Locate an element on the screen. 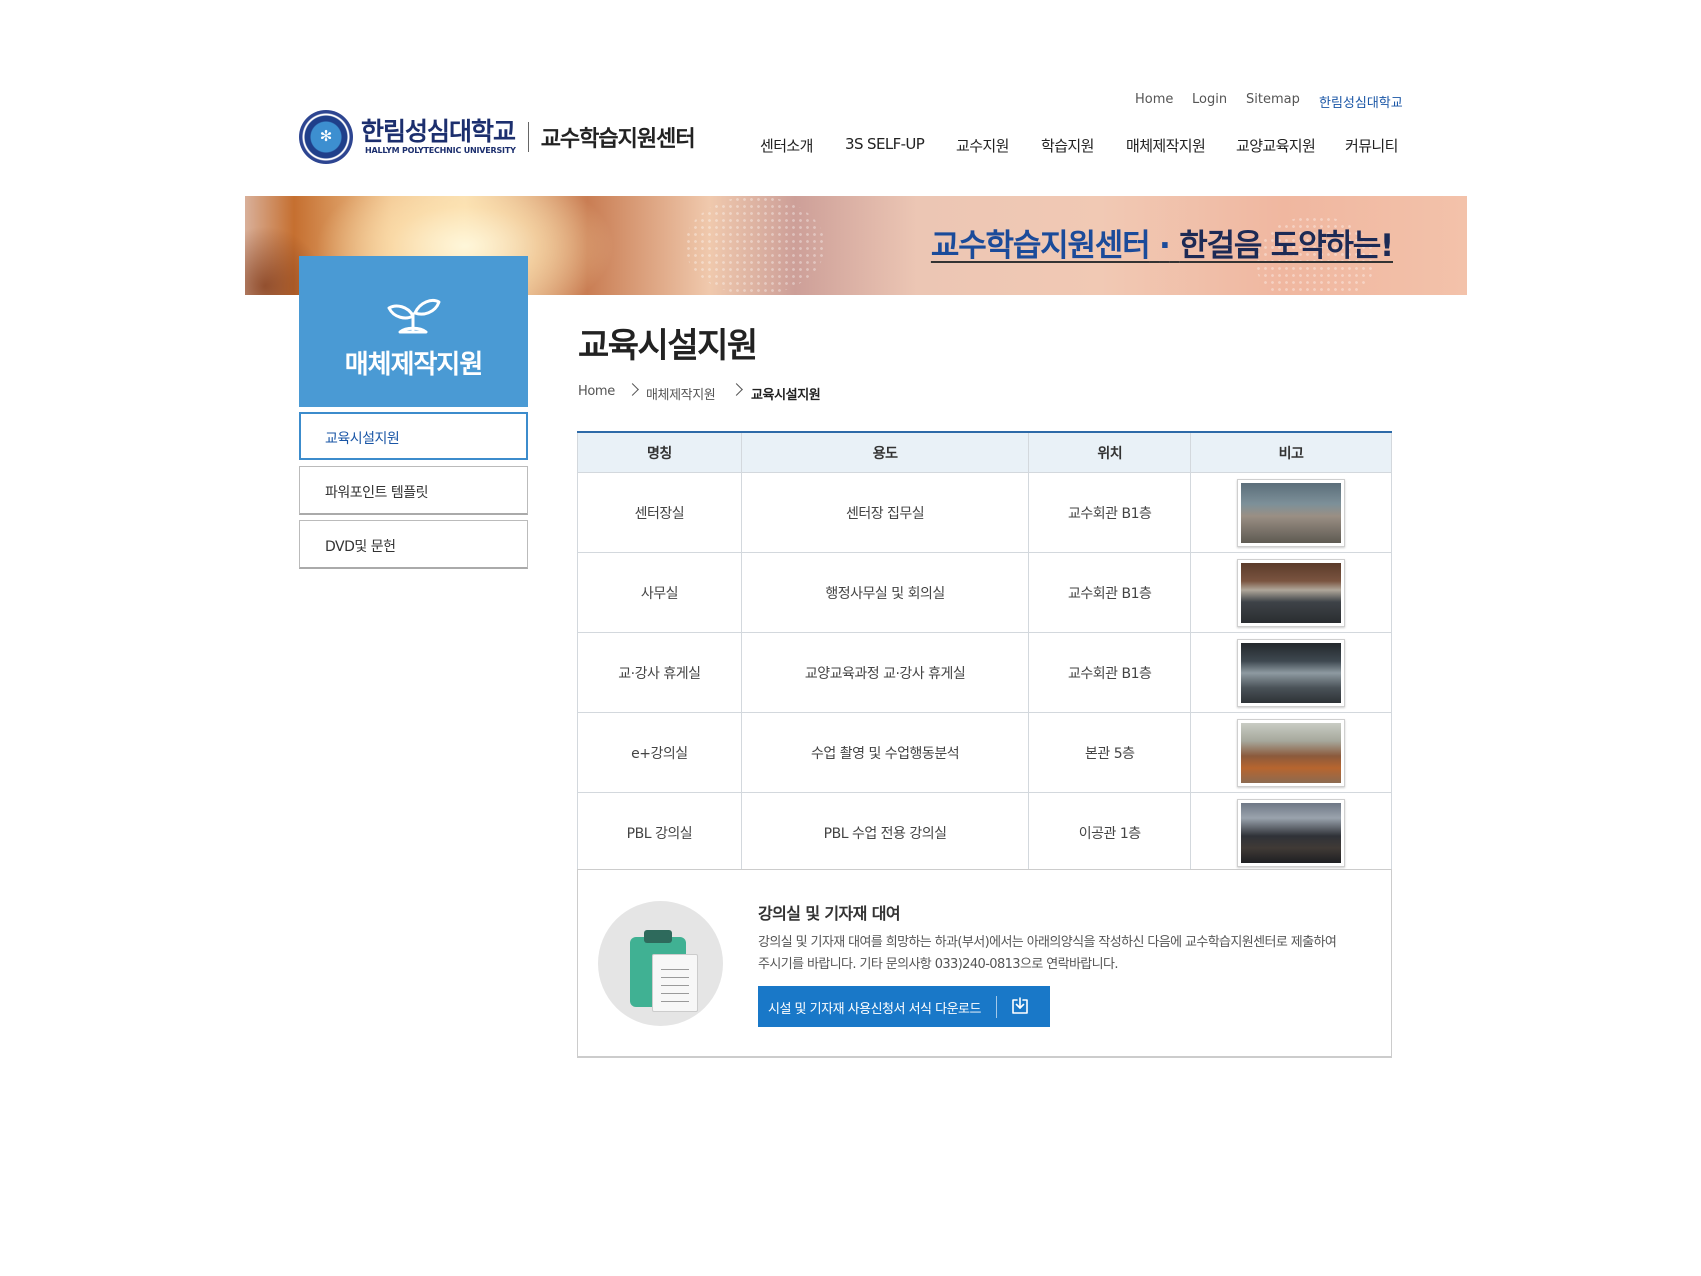 The width and height of the screenshot is (1701, 1276). table-header-row: 명칭 용도 위치 비고 is located at coordinates (984, 452).